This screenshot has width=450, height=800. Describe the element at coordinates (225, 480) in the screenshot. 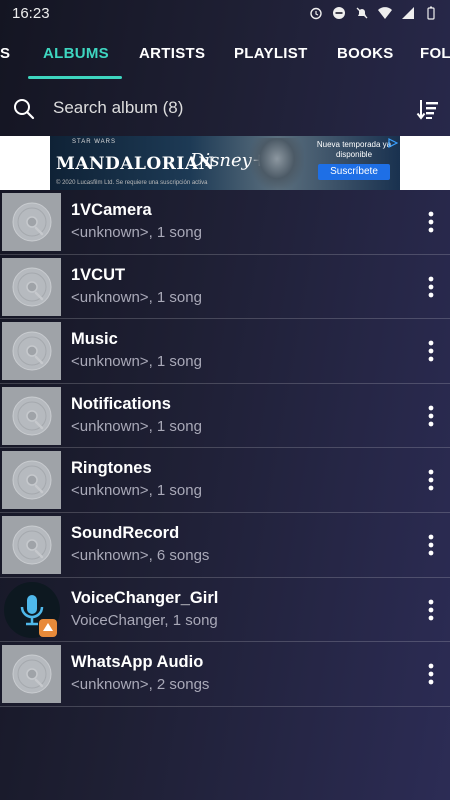

I see `album-row: Ringtones <unknown>, 1 song` at that location.